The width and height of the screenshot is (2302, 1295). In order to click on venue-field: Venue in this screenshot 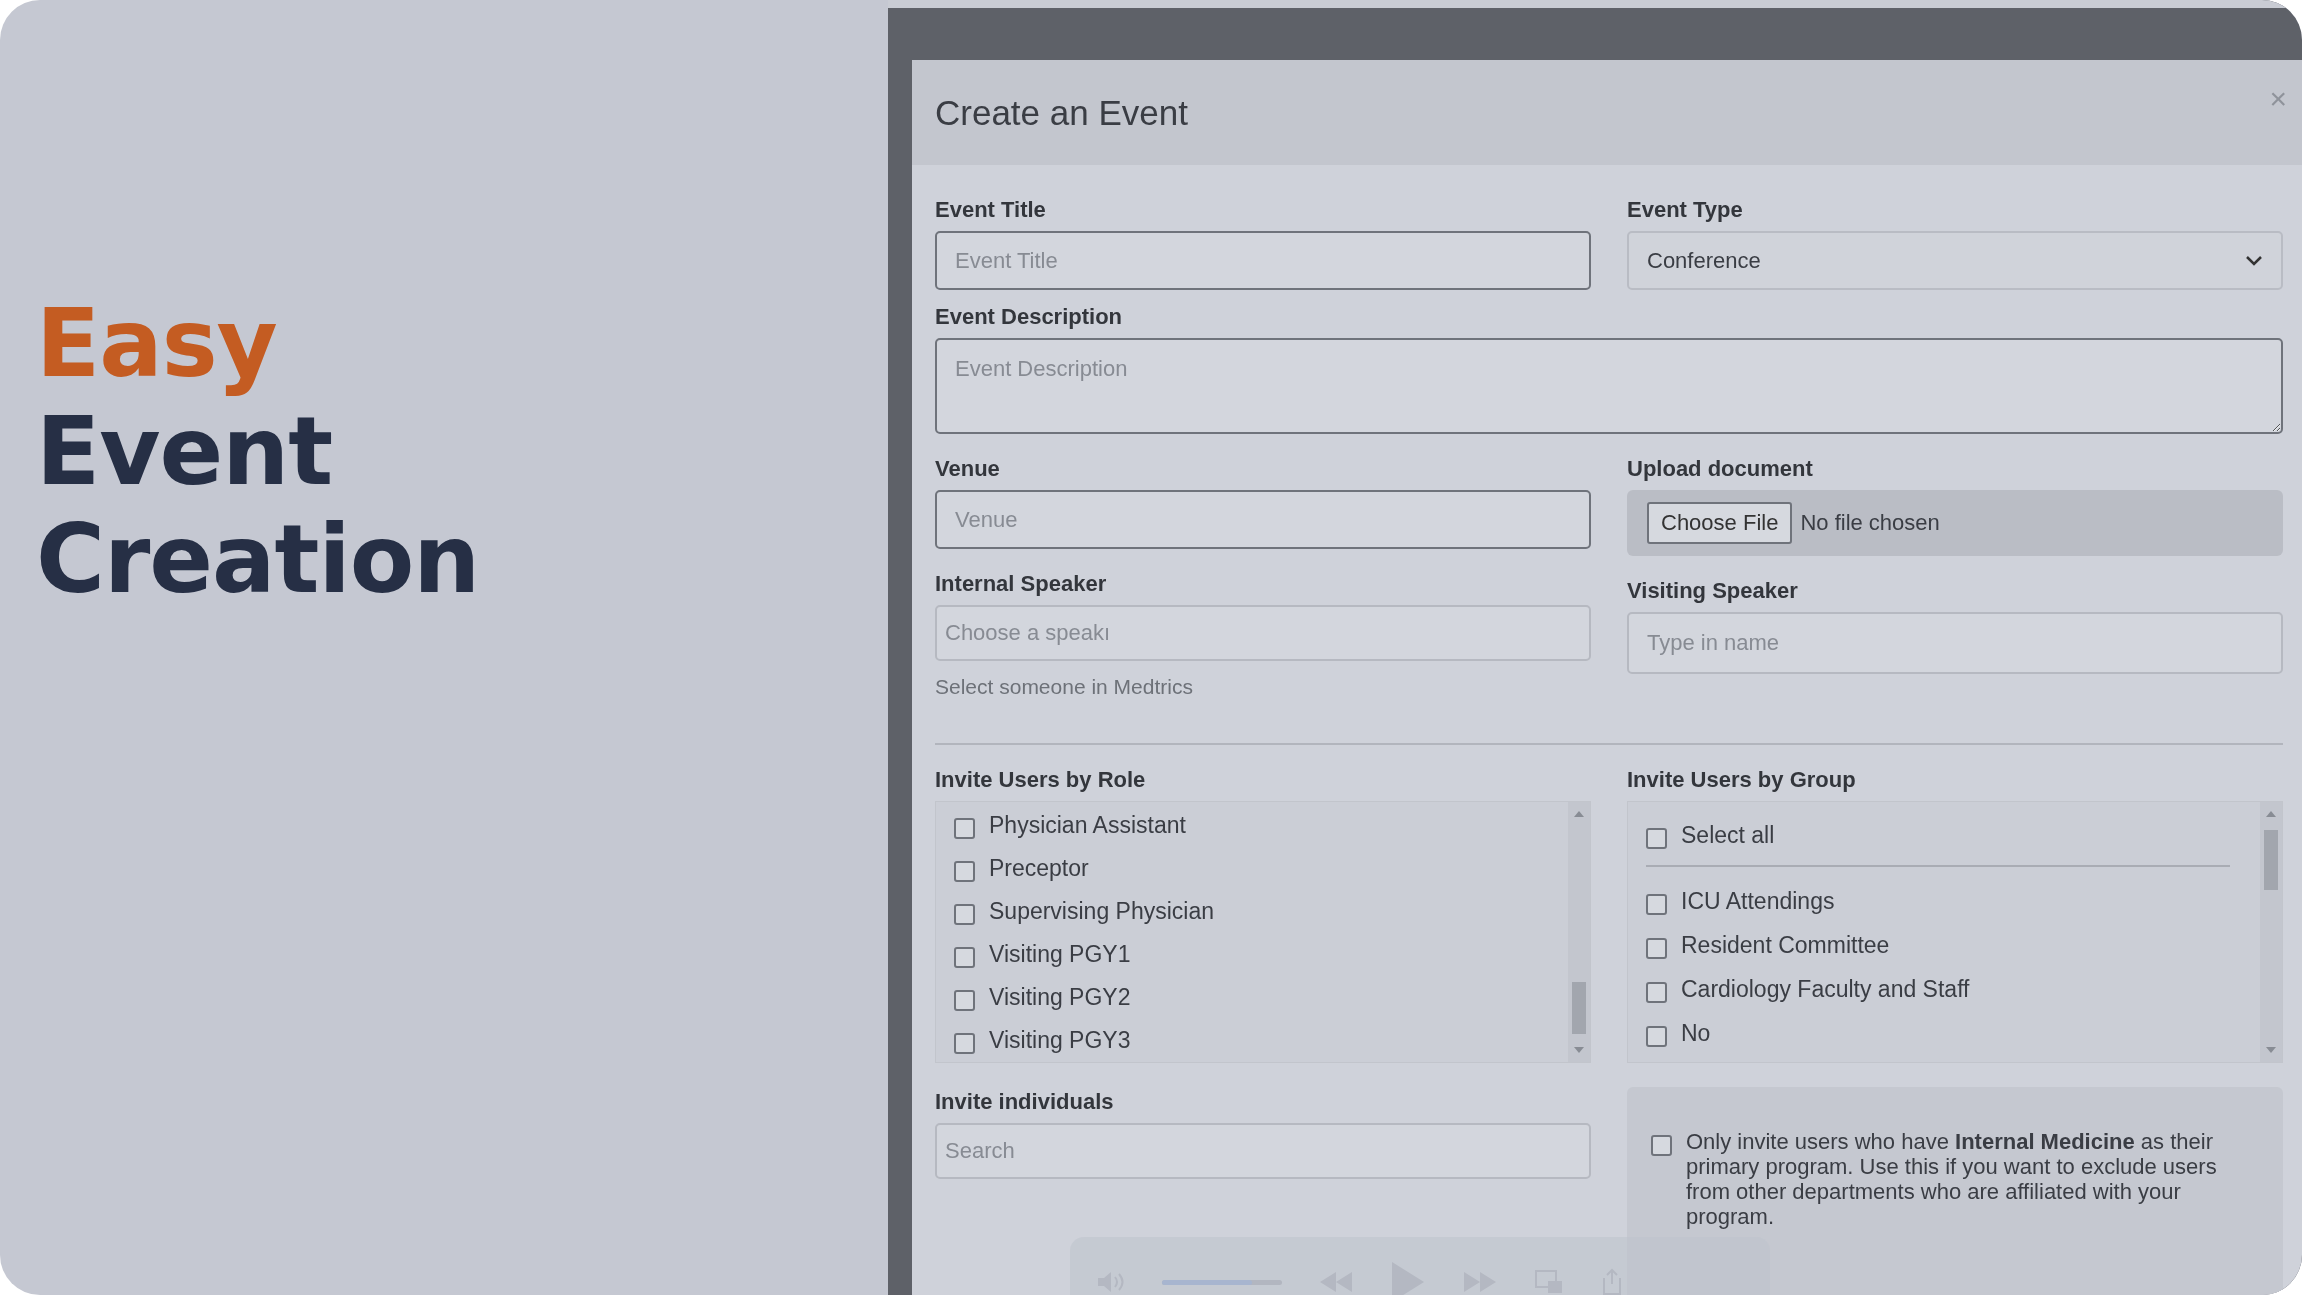, I will do `click(1263, 519)`.